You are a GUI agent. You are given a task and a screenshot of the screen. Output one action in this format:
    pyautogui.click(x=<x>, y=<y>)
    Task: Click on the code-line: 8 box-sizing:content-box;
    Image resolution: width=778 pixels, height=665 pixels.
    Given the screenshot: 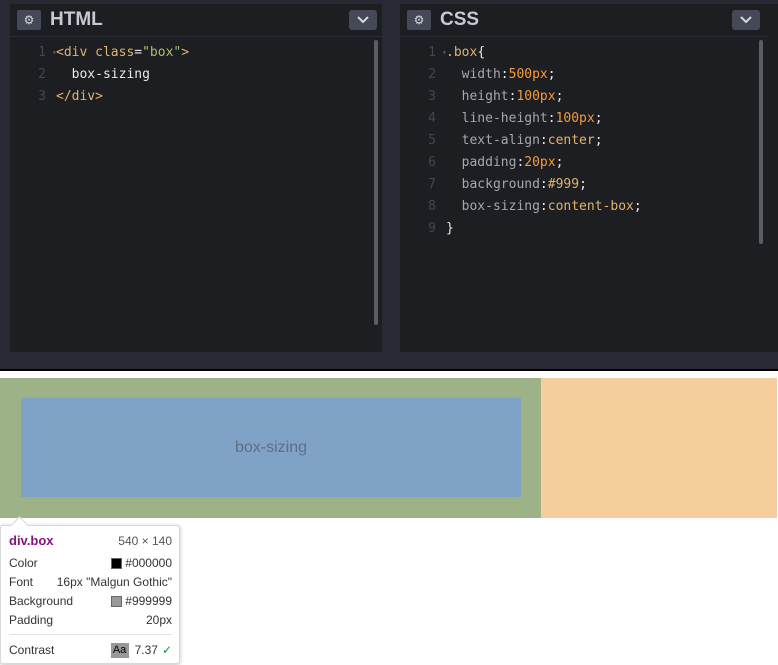 What is the action you would take?
    pyautogui.click(x=578, y=207)
    